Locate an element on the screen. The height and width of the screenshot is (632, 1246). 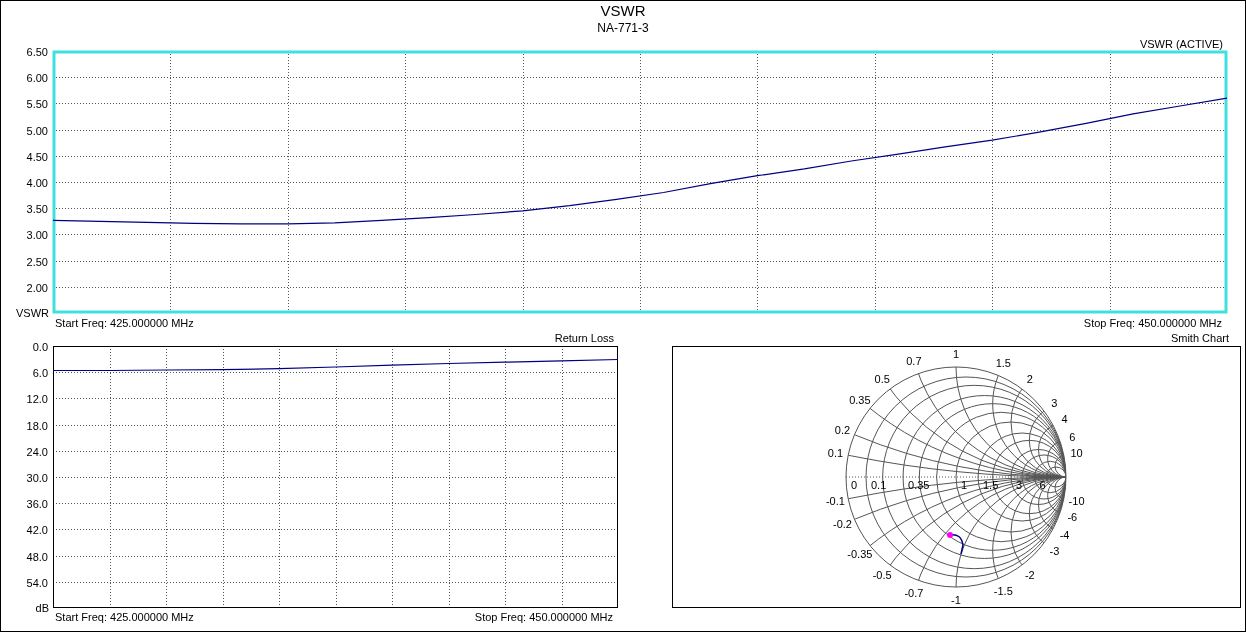
resistance-label: 0.1 is located at coordinates (879, 485).